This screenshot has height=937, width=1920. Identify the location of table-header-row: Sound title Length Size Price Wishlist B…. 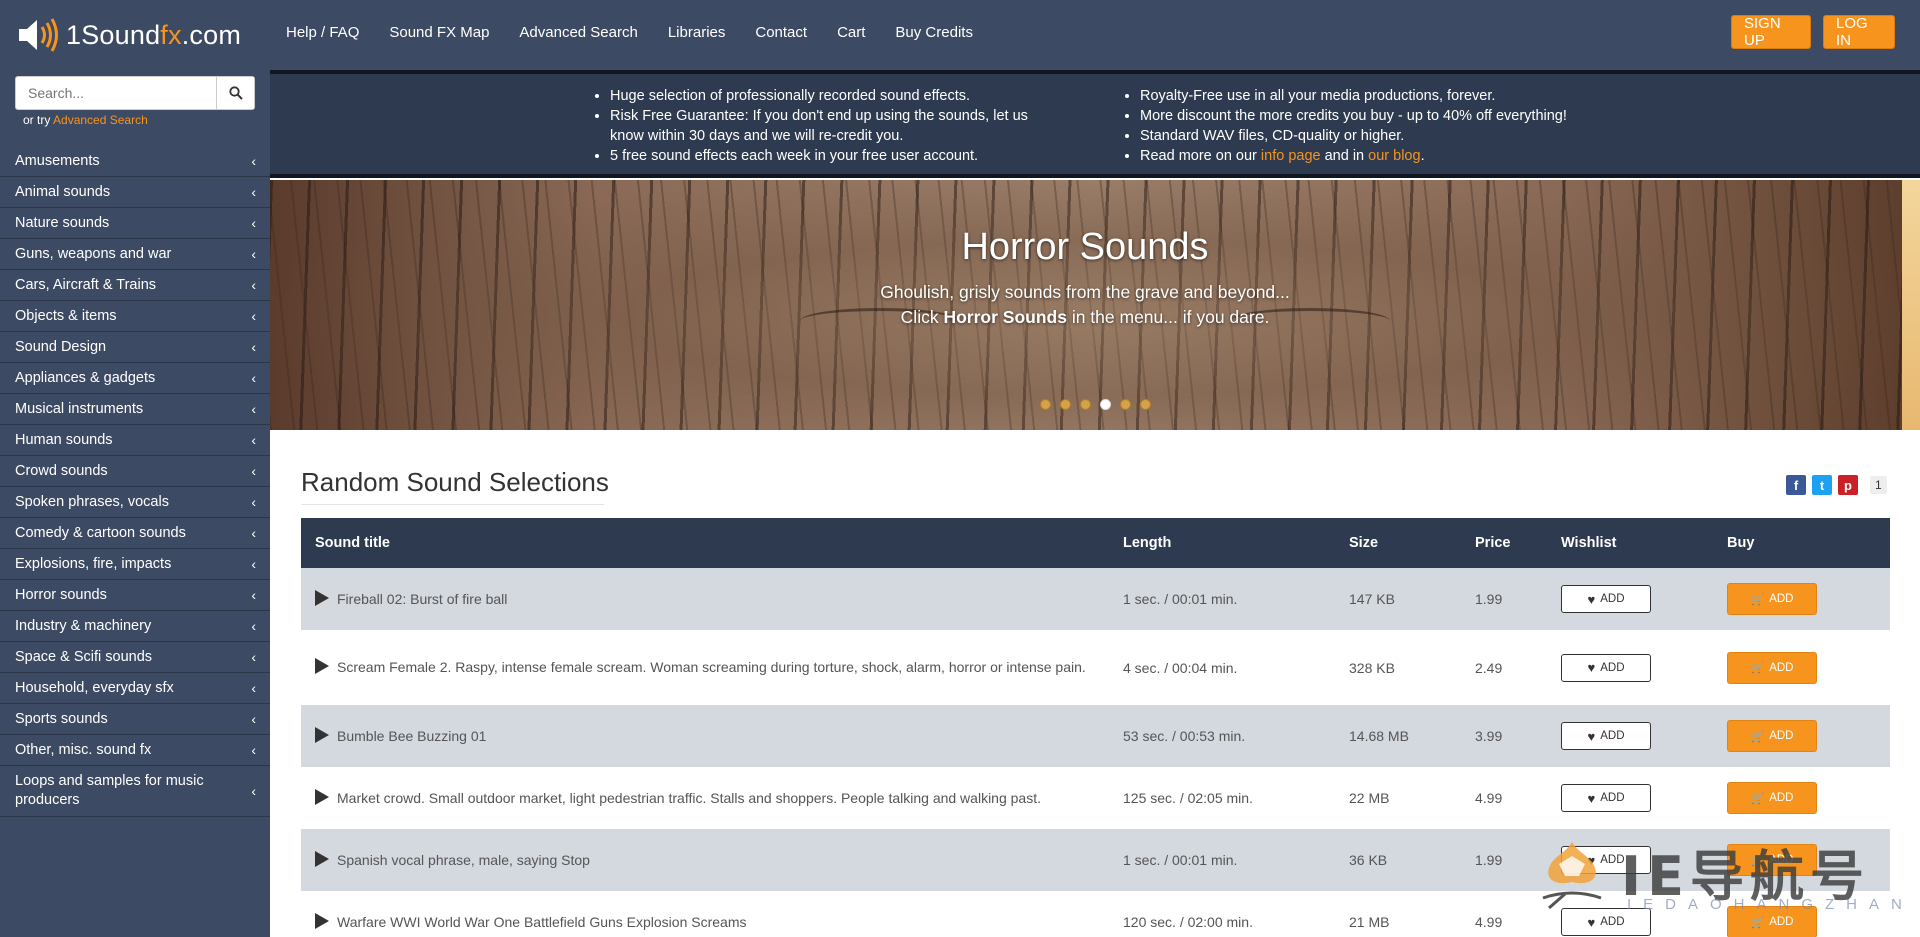
(1095, 543).